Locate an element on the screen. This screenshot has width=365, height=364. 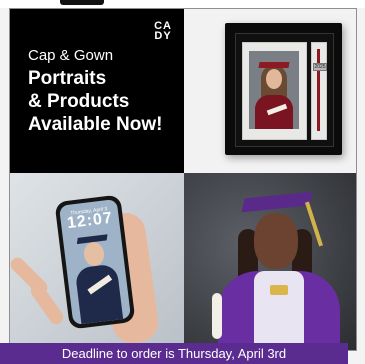
portrait-face is located at coordinates (276, 241).